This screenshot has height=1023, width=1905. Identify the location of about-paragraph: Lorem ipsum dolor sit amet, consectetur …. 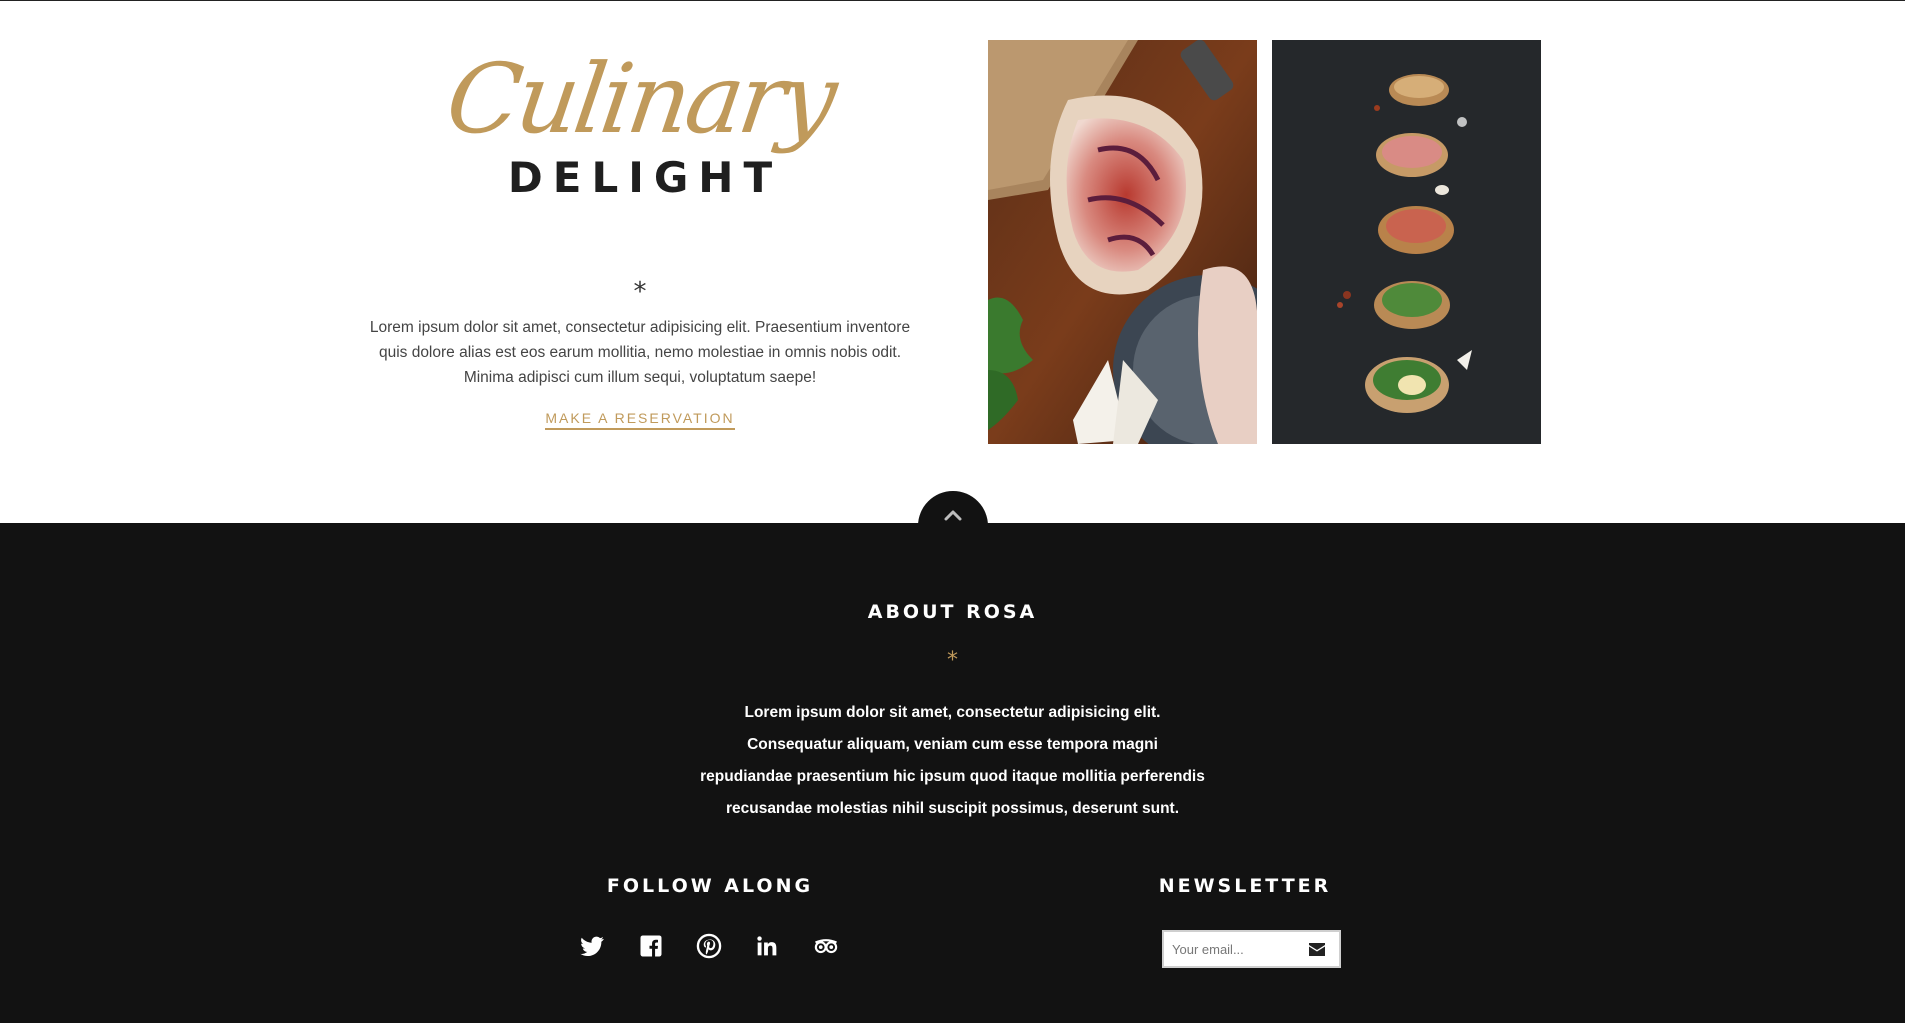
(952, 760).